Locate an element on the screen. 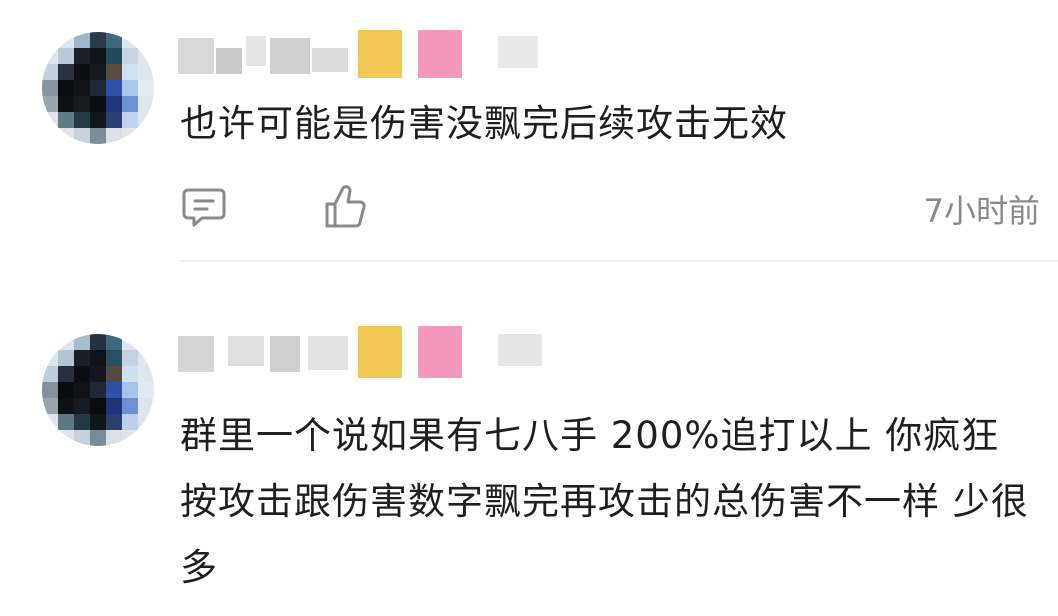  comment-timestamp: 7小时前 is located at coordinates (981, 211).